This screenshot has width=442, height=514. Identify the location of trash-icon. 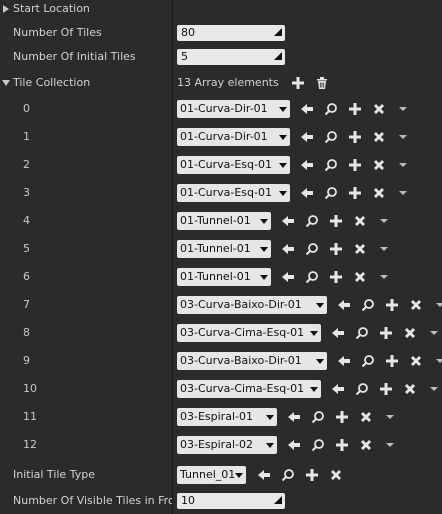
(322, 83).